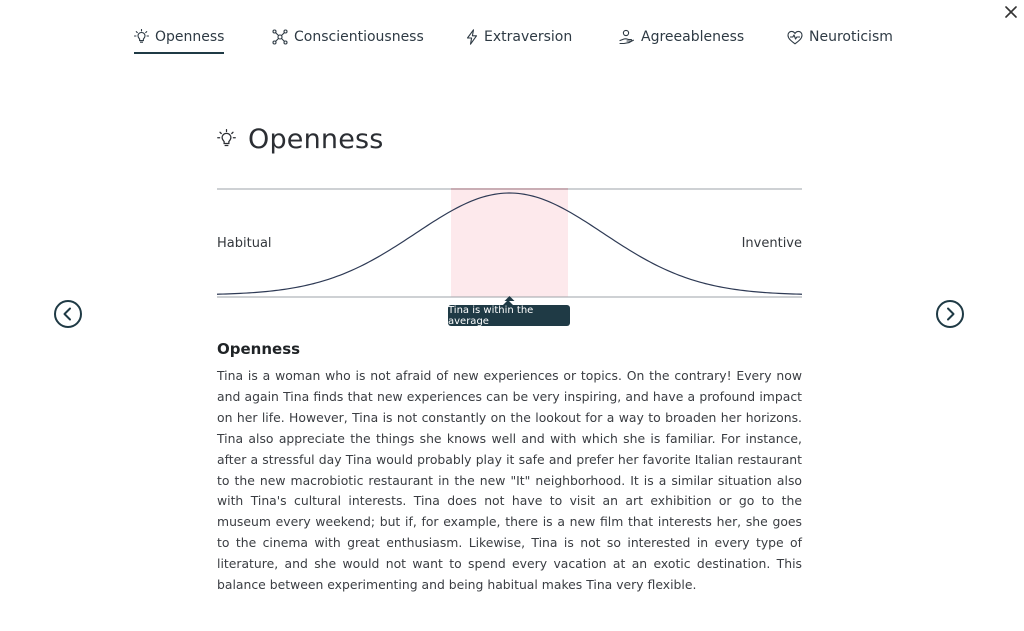 The image size is (1024, 631). I want to click on tab-label: Conscientiousness, so click(359, 37).